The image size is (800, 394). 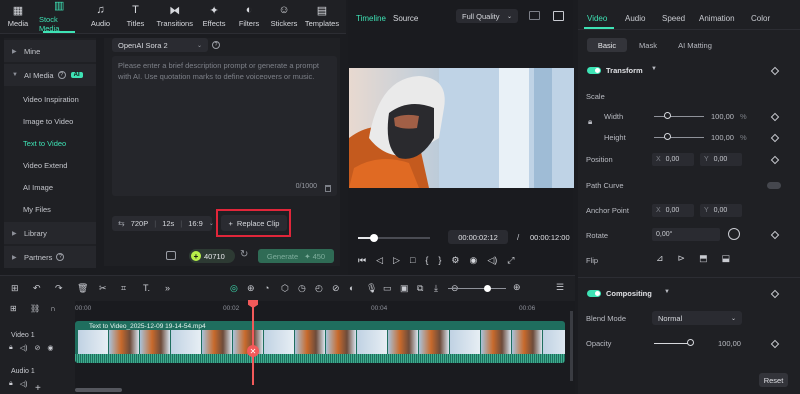 What do you see at coordinates (319, 288) in the screenshot?
I see `timer-icon: ◴` at bounding box center [319, 288].